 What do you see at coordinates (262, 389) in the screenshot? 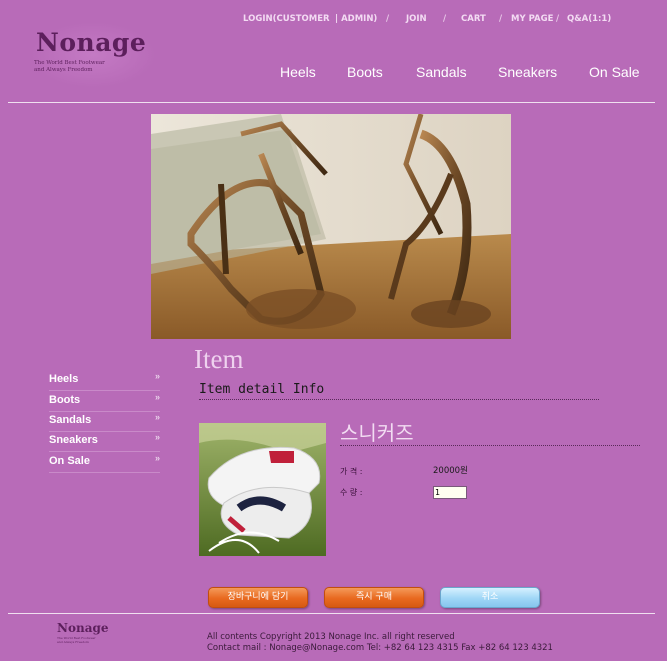
I see `section-title: Item detail Info` at bounding box center [262, 389].